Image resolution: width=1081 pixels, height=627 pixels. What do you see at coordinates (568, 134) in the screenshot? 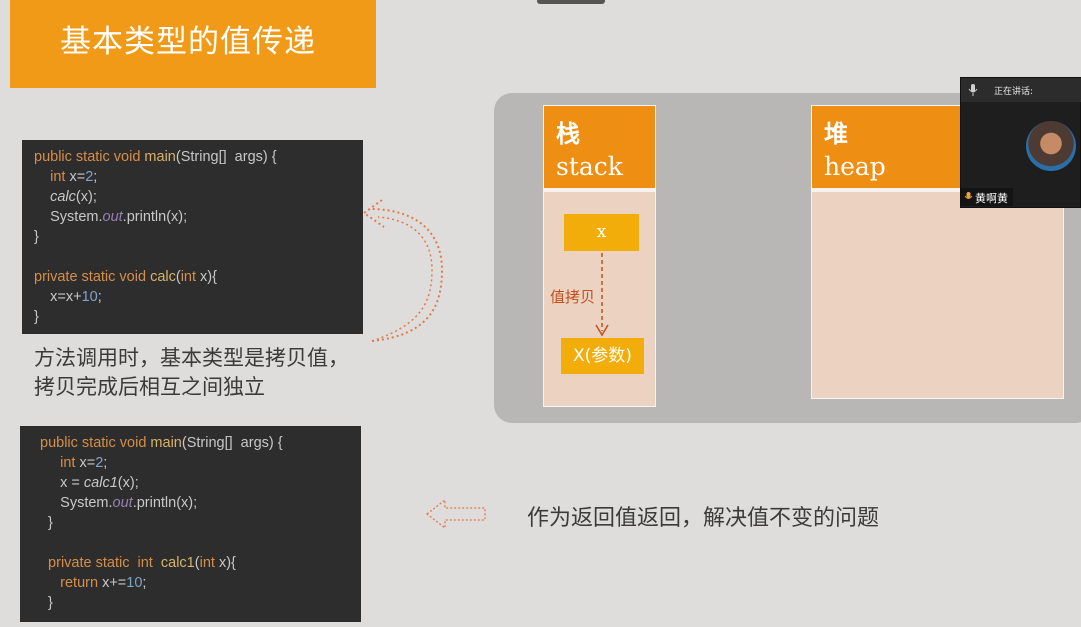
I see `stack-title-cn: 栈` at bounding box center [568, 134].